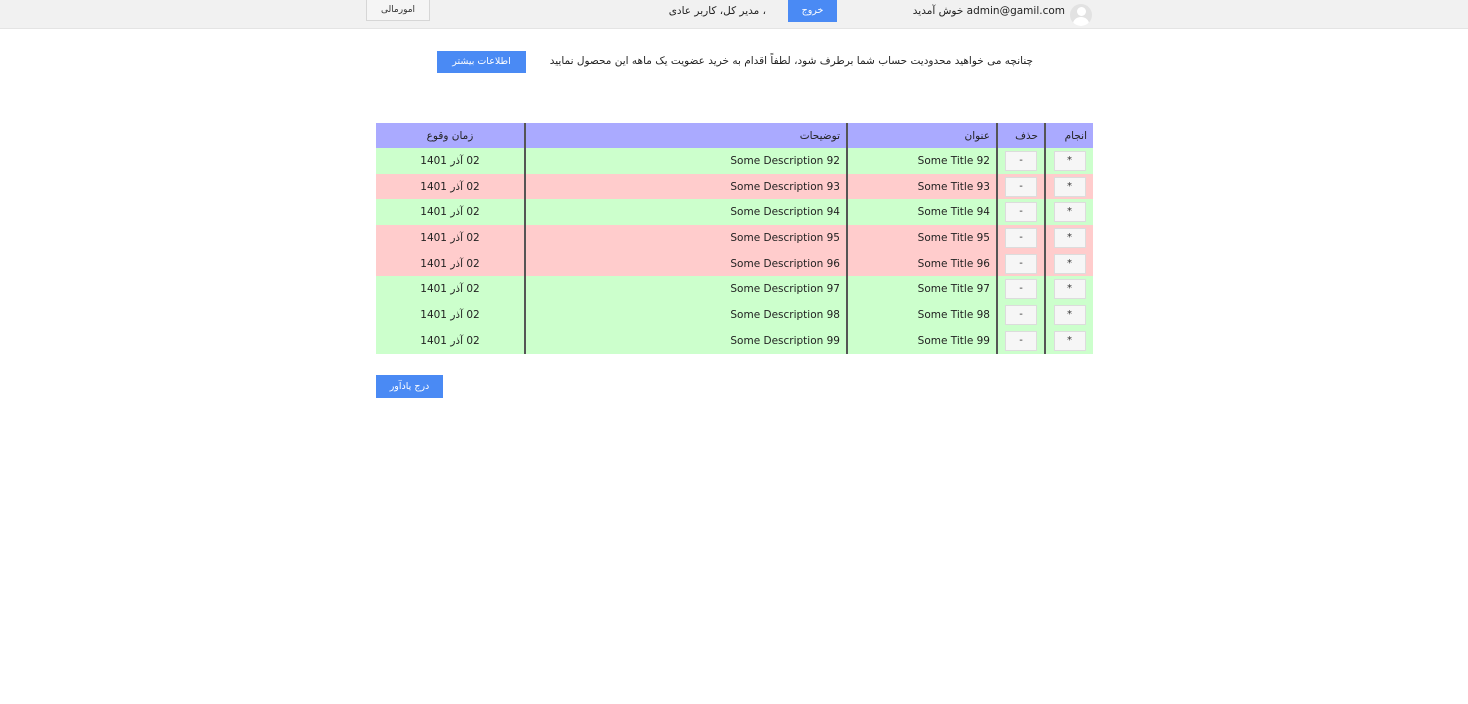  I want to click on user-avatar-icon, so click(1081, 15).